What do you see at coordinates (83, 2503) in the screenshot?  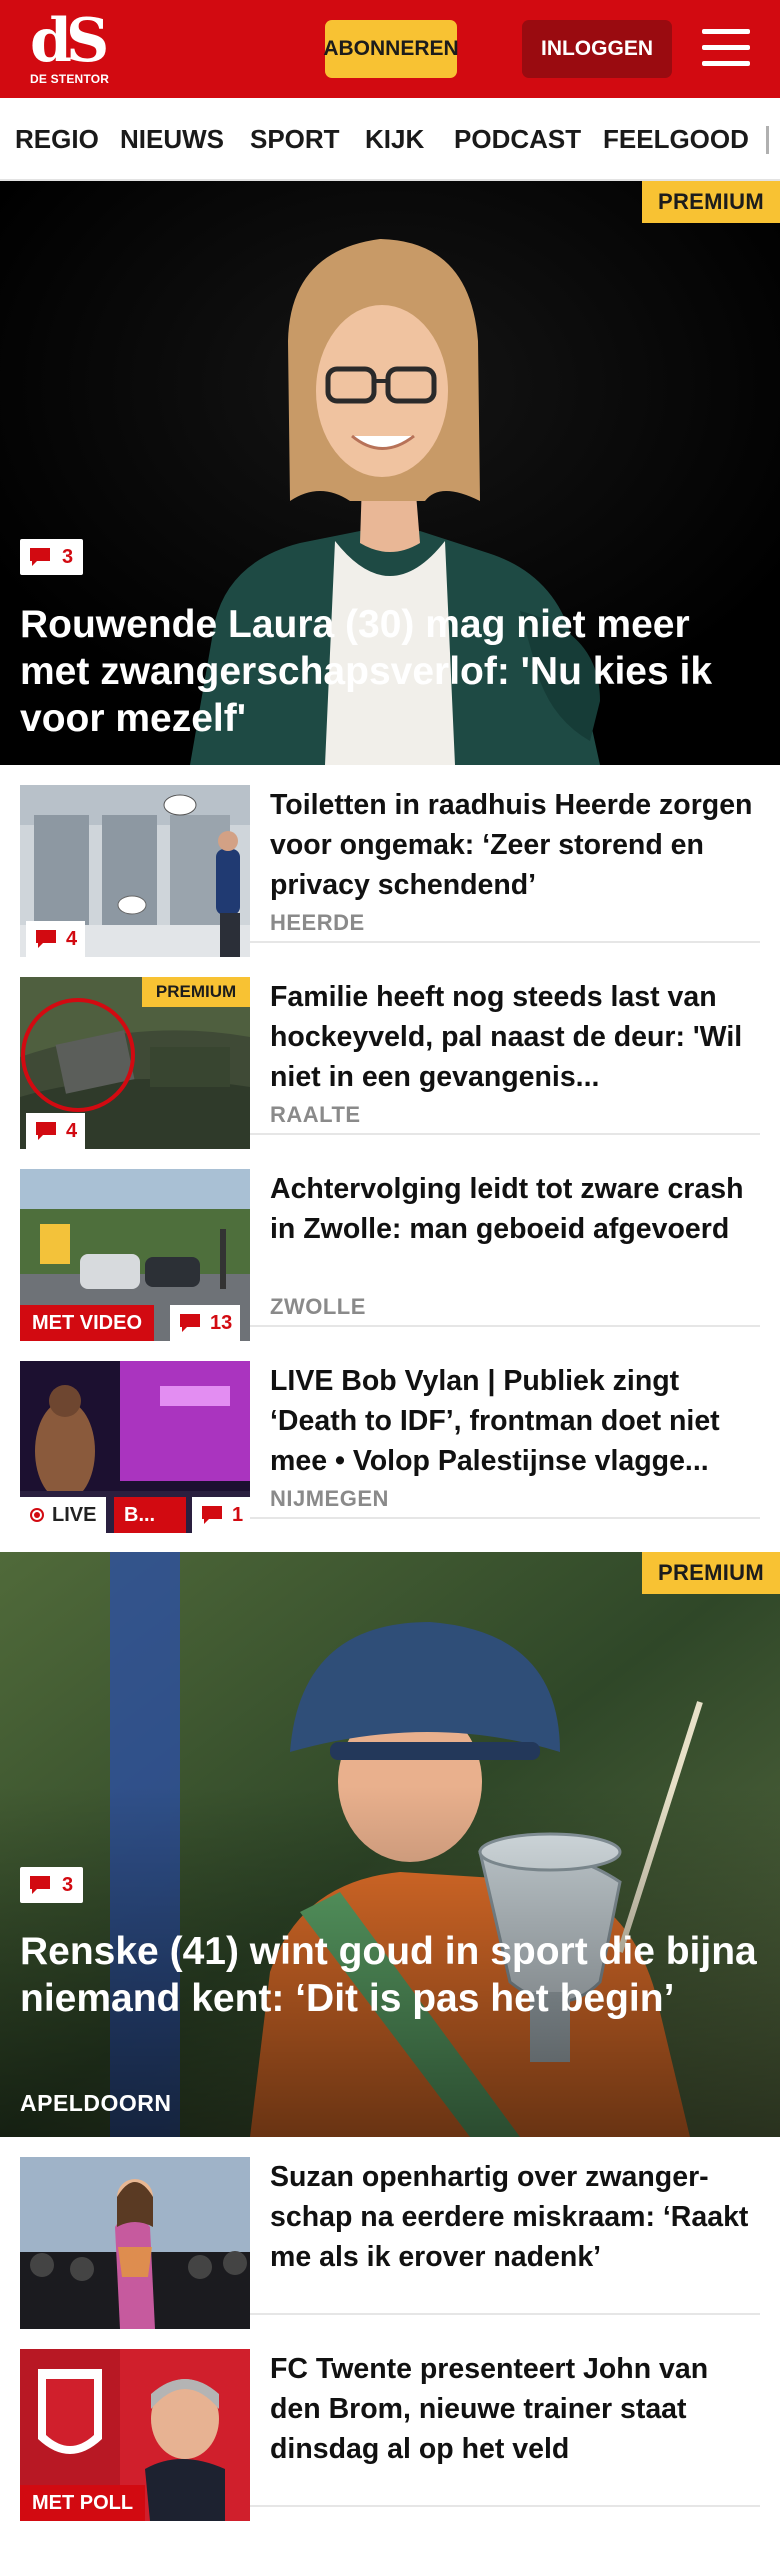 I see `poll-tag: MET POLL` at bounding box center [83, 2503].